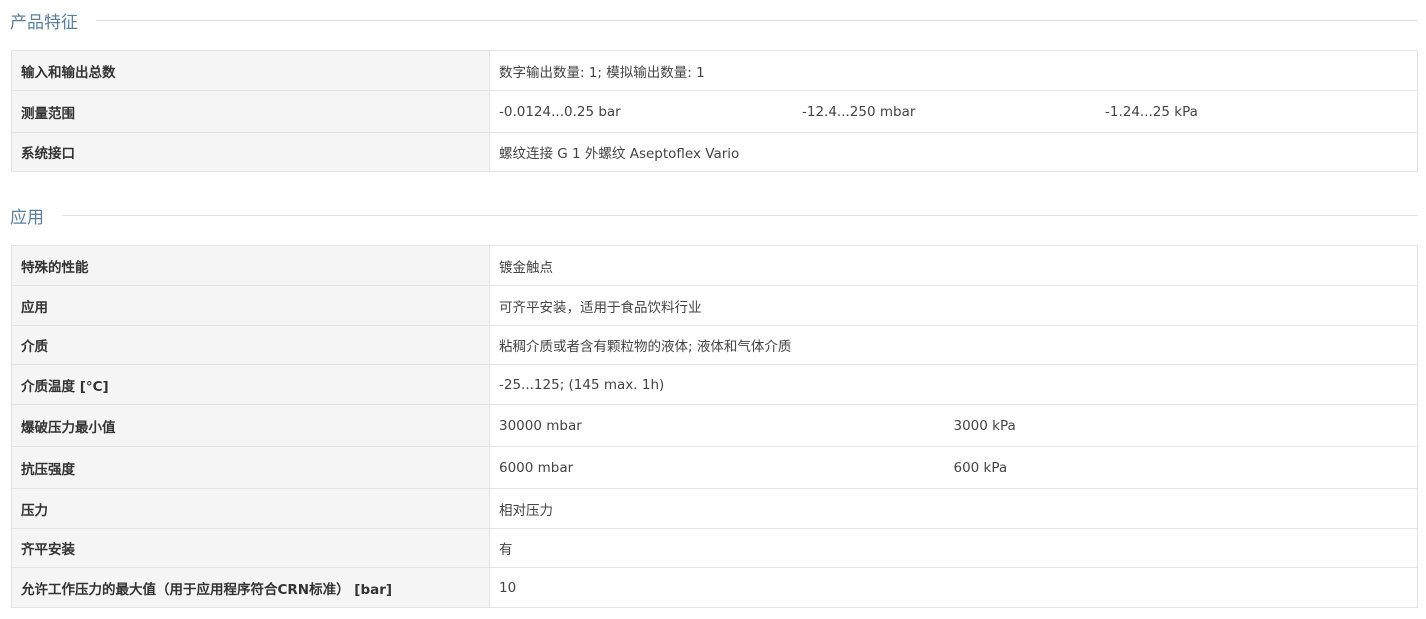 The width and height of the screenshot is (1426, 619). What do you see at coordinates (250, 384) in the screenshot?
I see `row-label: 介质温度 [°C]` at bounding box center [250, 384].